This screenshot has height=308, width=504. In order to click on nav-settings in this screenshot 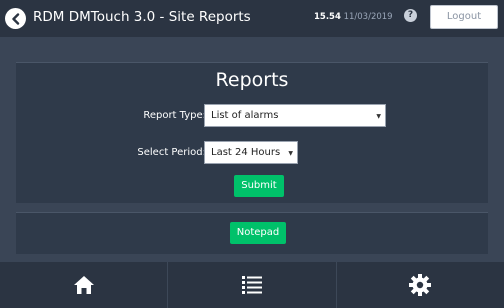, I will do `click(420, 285)`.